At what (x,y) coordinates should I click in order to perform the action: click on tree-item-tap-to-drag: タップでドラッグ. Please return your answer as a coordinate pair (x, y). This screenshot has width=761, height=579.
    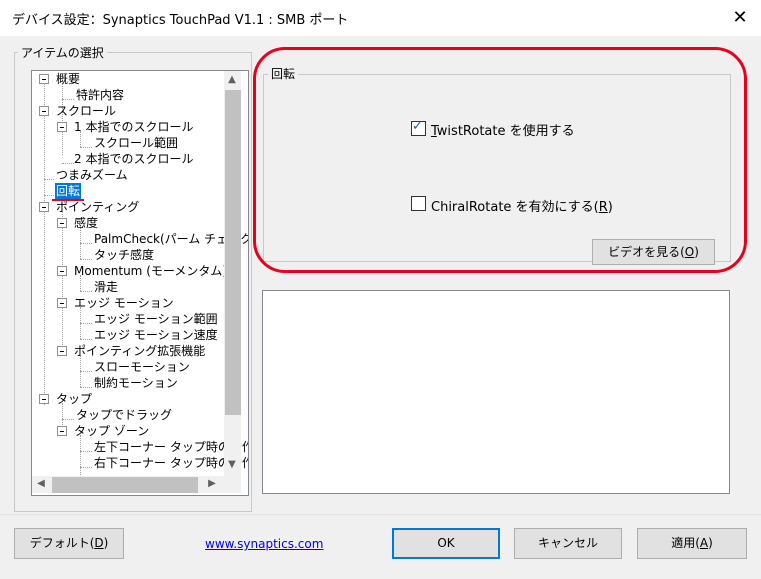
    Looking at the image, I should click on (124, 415).